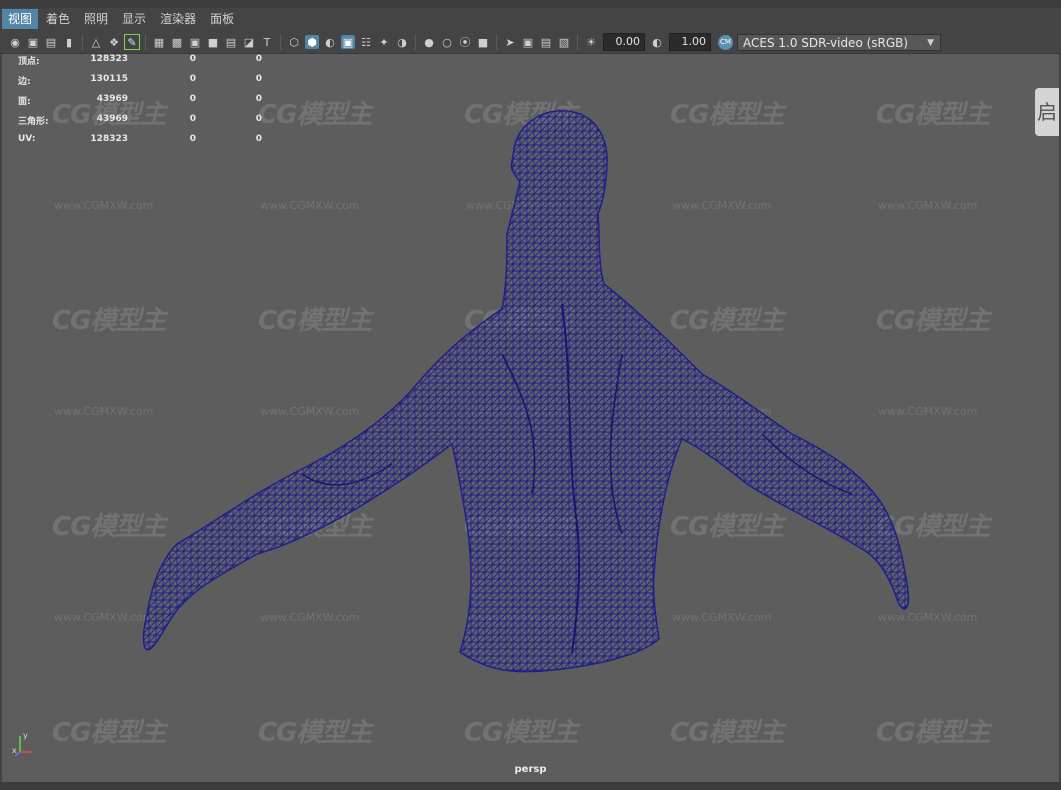 This screenshot has width=1061, height=790. Describe the element at coordinates (222, 19) in the screenshot. I see `menu-panels: 面板` at that location.